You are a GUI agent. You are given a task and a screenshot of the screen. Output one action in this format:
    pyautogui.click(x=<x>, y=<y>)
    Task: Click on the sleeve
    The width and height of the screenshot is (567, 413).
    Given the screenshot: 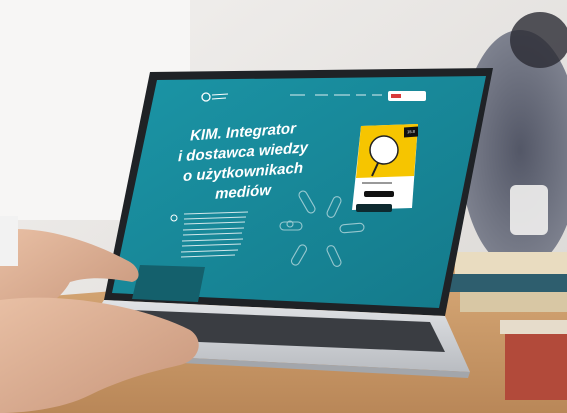 What is the action you would take?
    pyautogui.click(x=9, y=241)
    